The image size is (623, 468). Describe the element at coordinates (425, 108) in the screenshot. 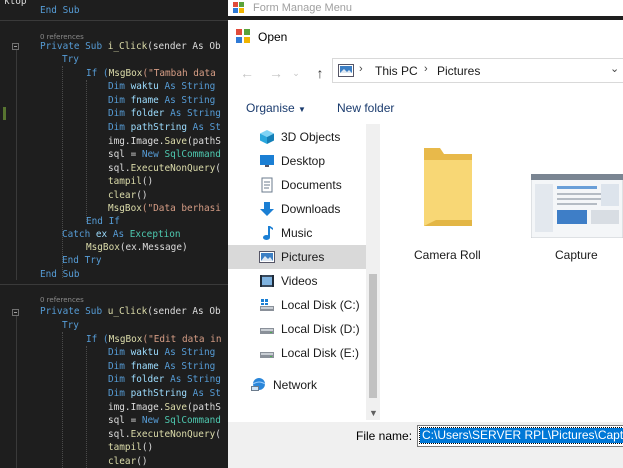

I see `command-bar: Organise ▼ New folder` at that location.